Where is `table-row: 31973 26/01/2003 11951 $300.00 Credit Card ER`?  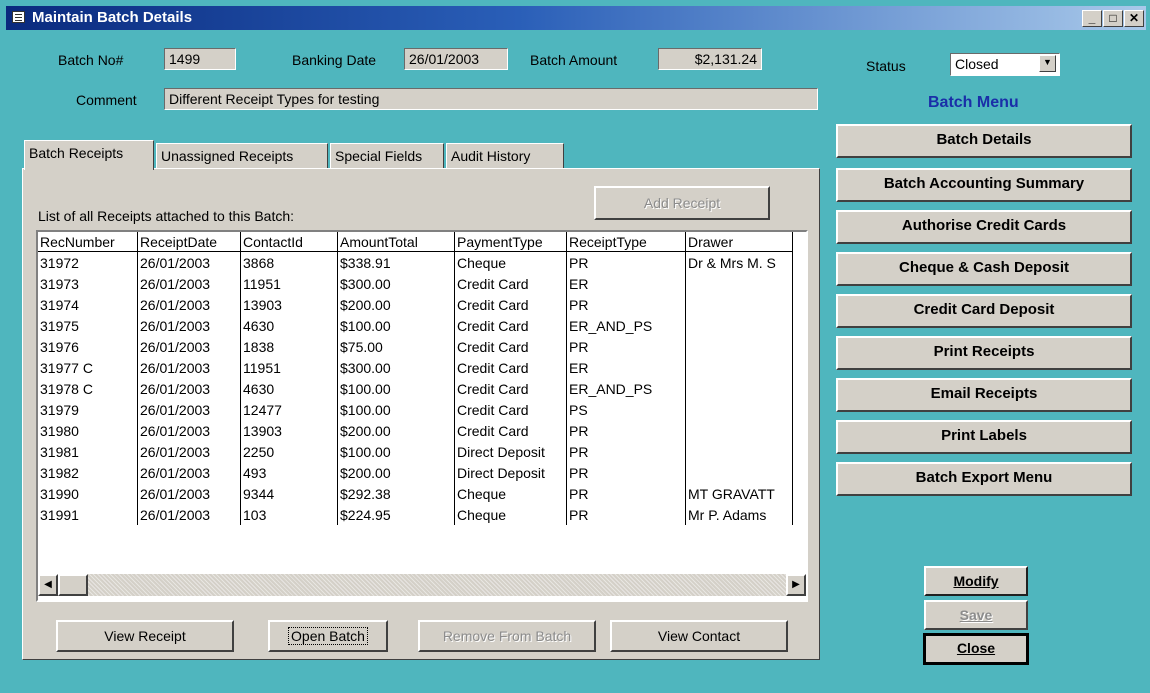 table-row: 31973 26/01/2003 11951 $300.00 Credit Card ER is located at coordinates (415, 283).